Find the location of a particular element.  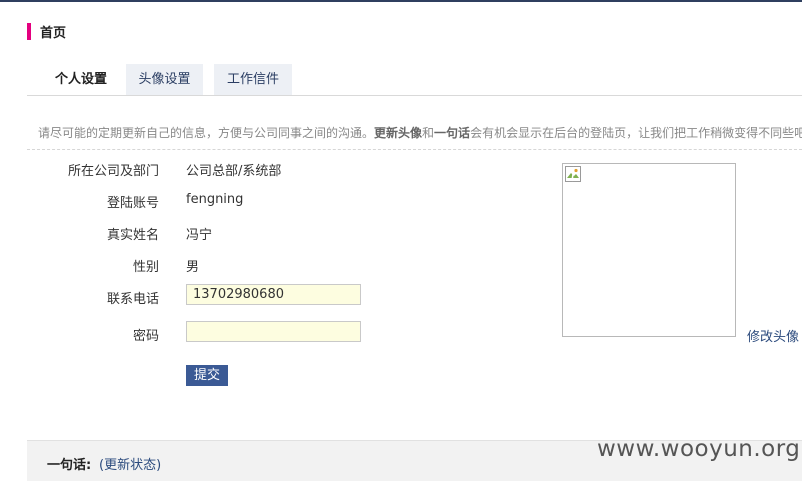

tab-personal-settings: 个人设置 is located at coordinates (81, 79).